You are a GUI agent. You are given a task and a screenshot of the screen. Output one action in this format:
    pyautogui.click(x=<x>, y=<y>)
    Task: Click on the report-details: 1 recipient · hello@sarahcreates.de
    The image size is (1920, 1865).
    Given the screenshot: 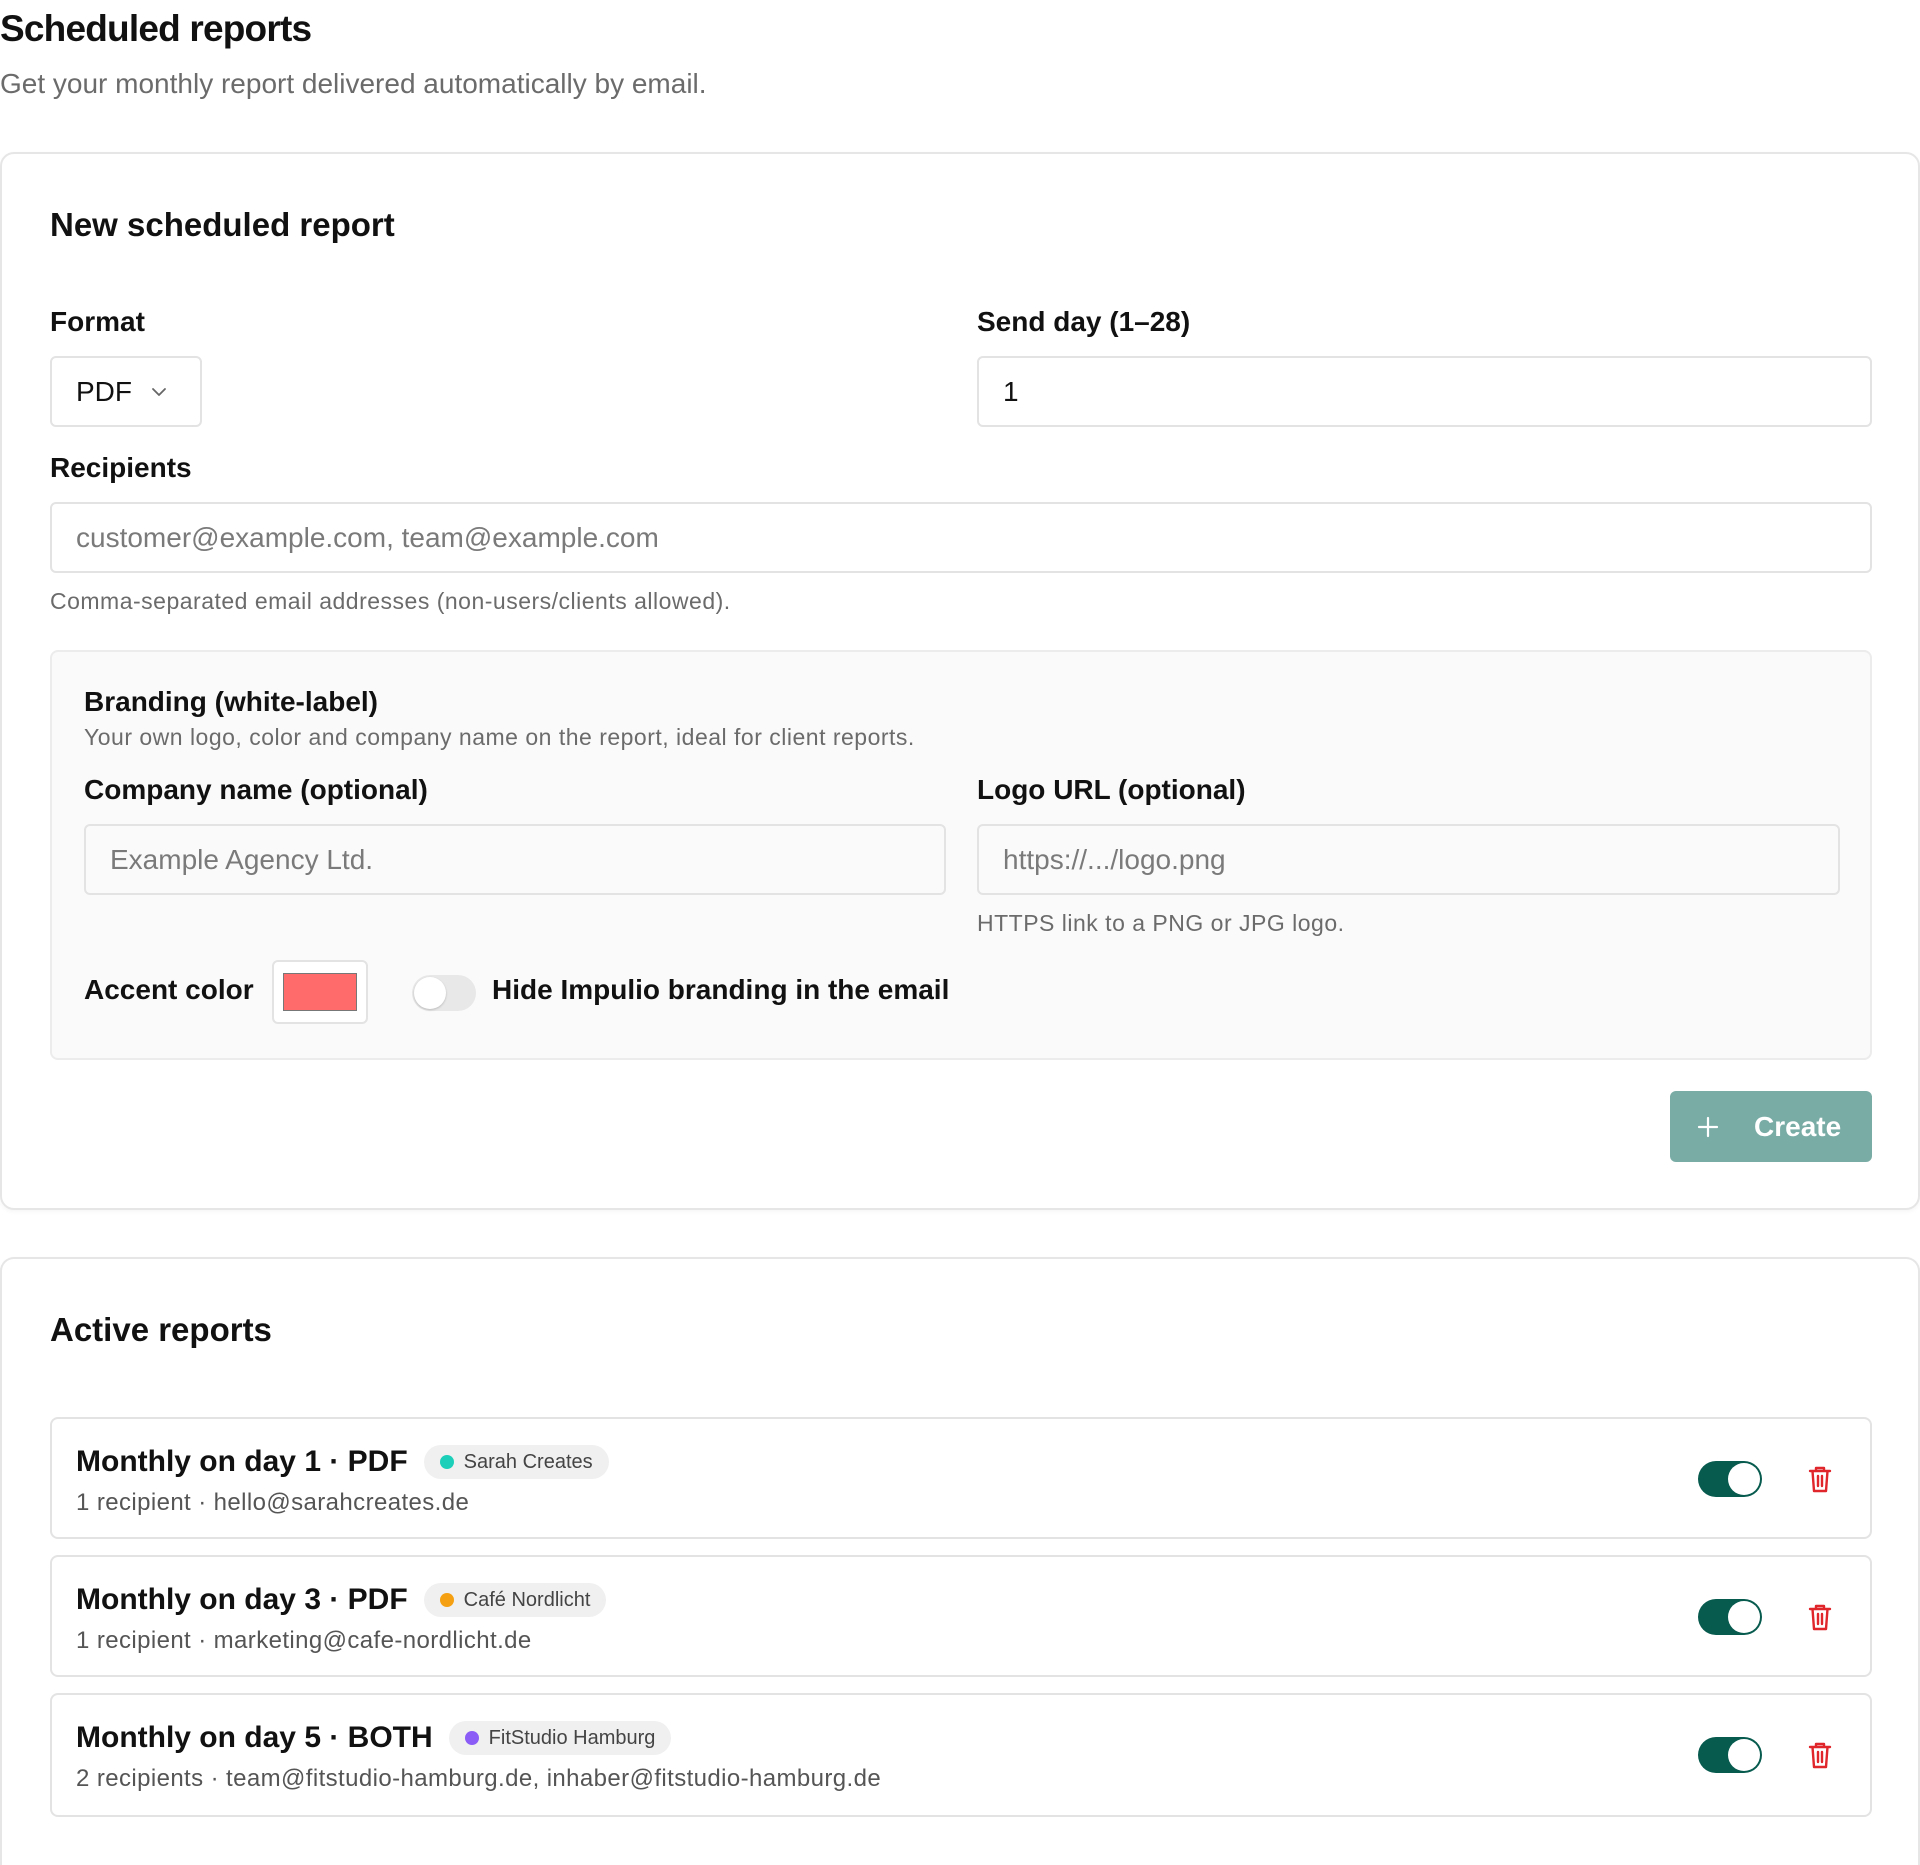 What is the action you would take?
    pyautogui.click(x=273, y=1502)
    